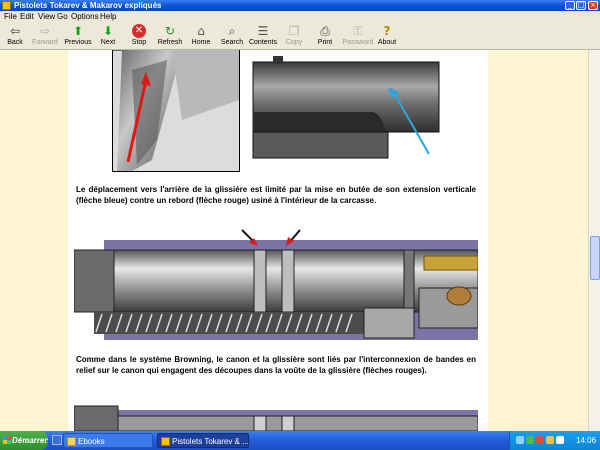 Image resolution: width=600 pixels, height=450 pixels. What do you see at coordinates (232, 31) in the screenshot?
I see `search-icon: ⌕` at bounding box center [232, 31].